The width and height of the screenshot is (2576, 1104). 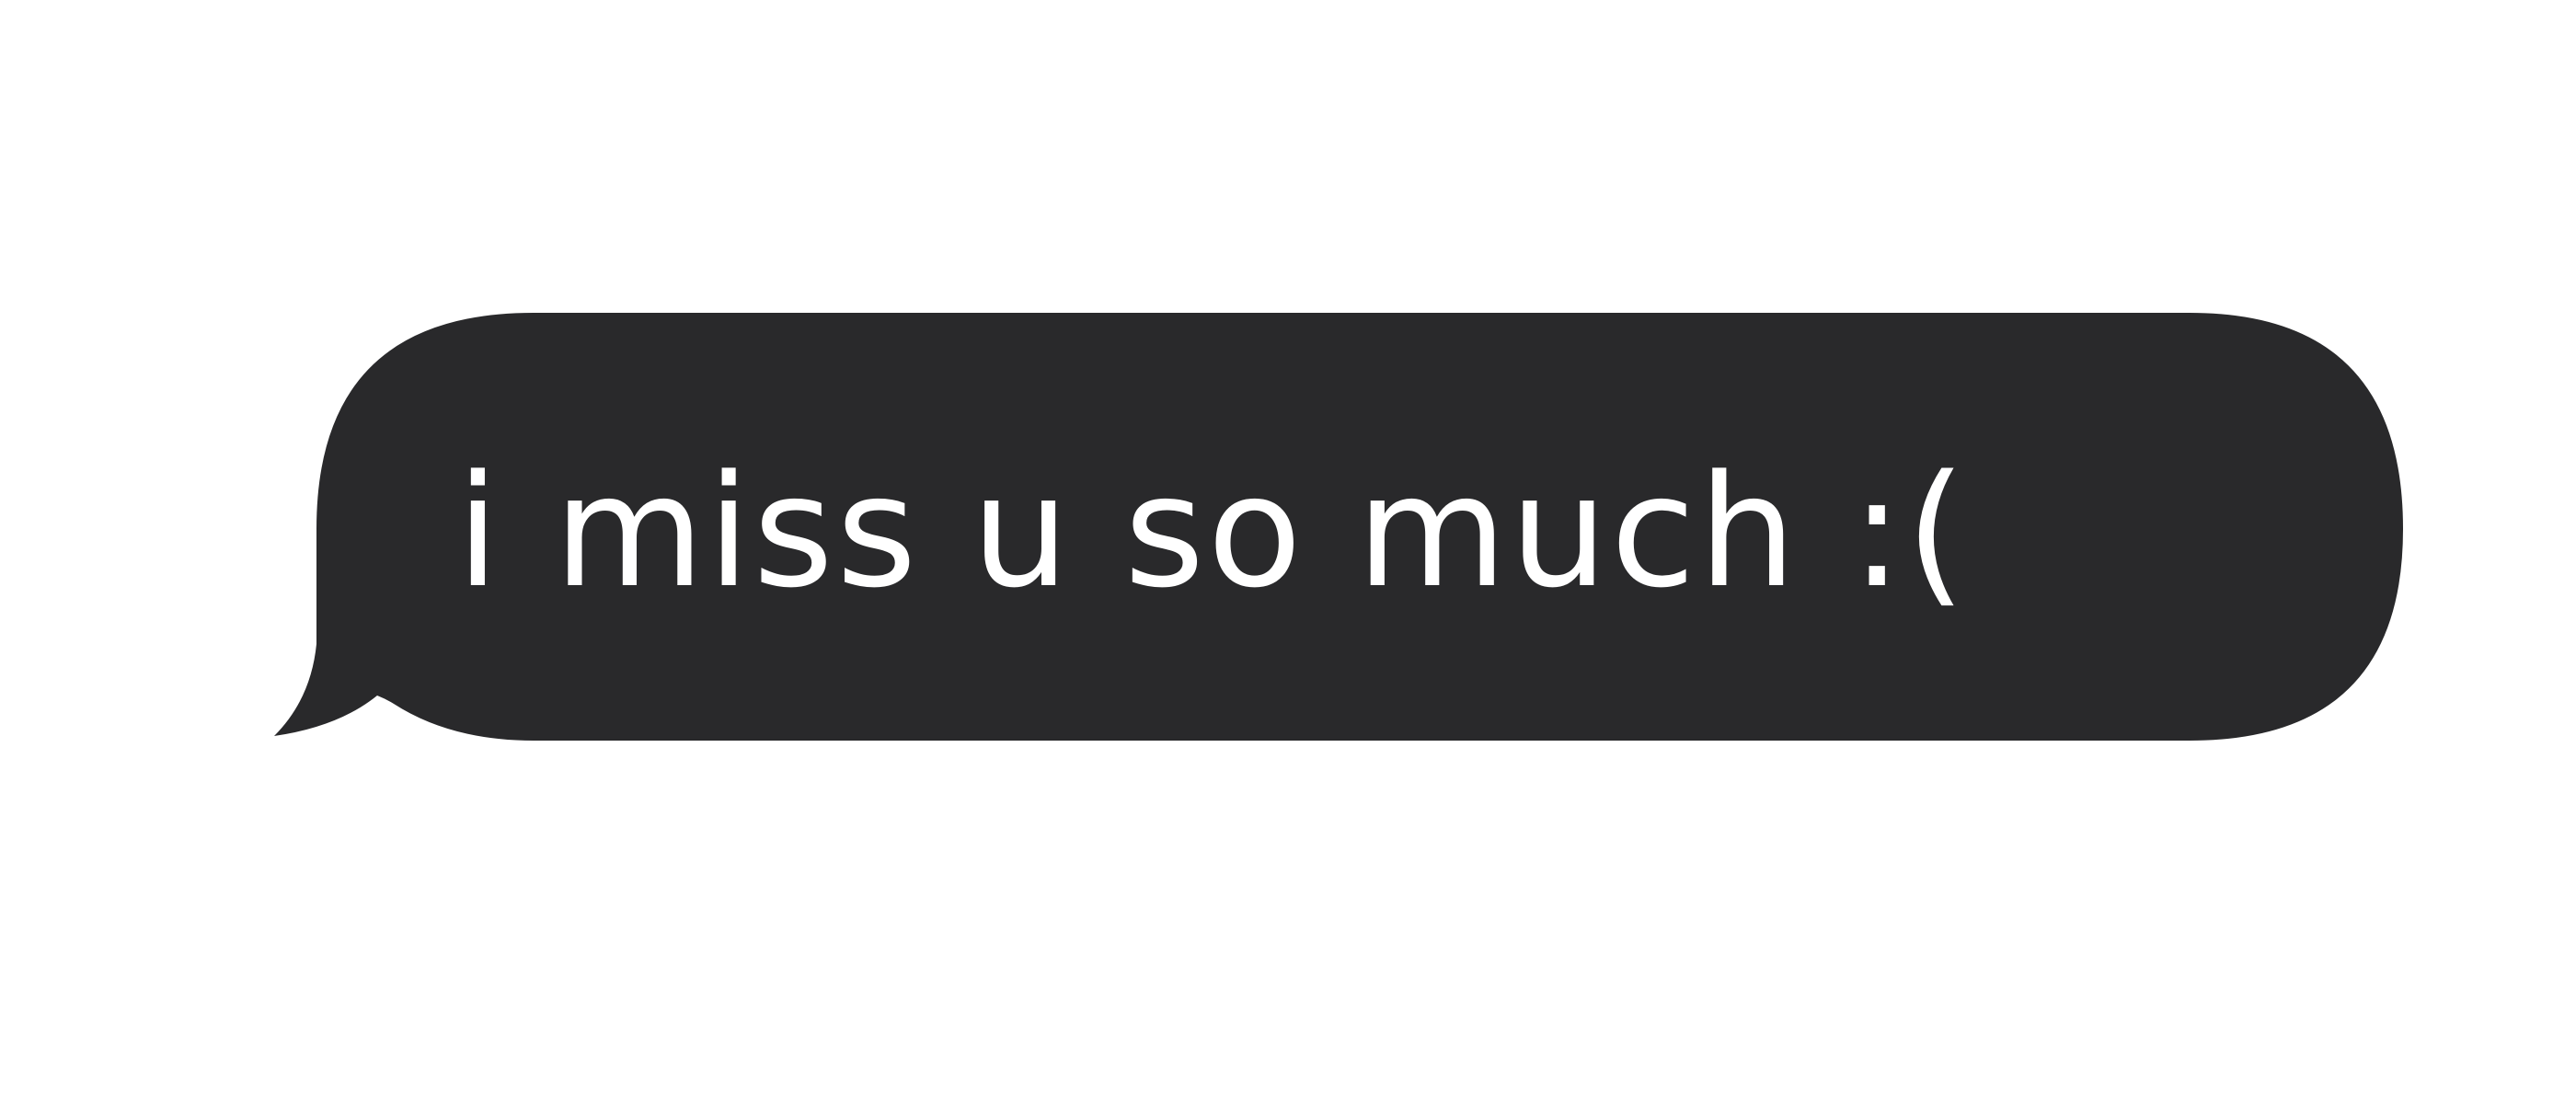 What do you see at coordinates (1212, 532) in the screenshot?
I see `message-text: i miss u so much :(` at bounding box center [1212, 532].